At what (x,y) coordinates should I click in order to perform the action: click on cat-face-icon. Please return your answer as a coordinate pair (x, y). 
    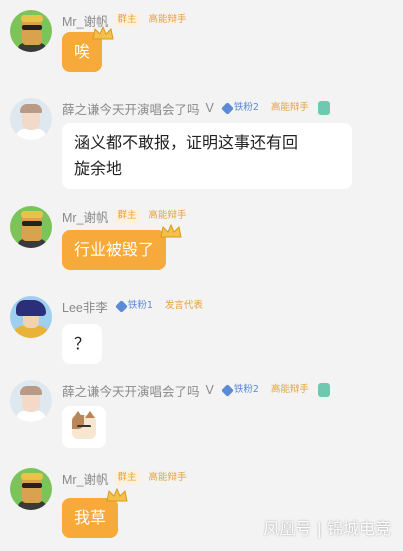
    Looking at the image, I should click on (84, 425).